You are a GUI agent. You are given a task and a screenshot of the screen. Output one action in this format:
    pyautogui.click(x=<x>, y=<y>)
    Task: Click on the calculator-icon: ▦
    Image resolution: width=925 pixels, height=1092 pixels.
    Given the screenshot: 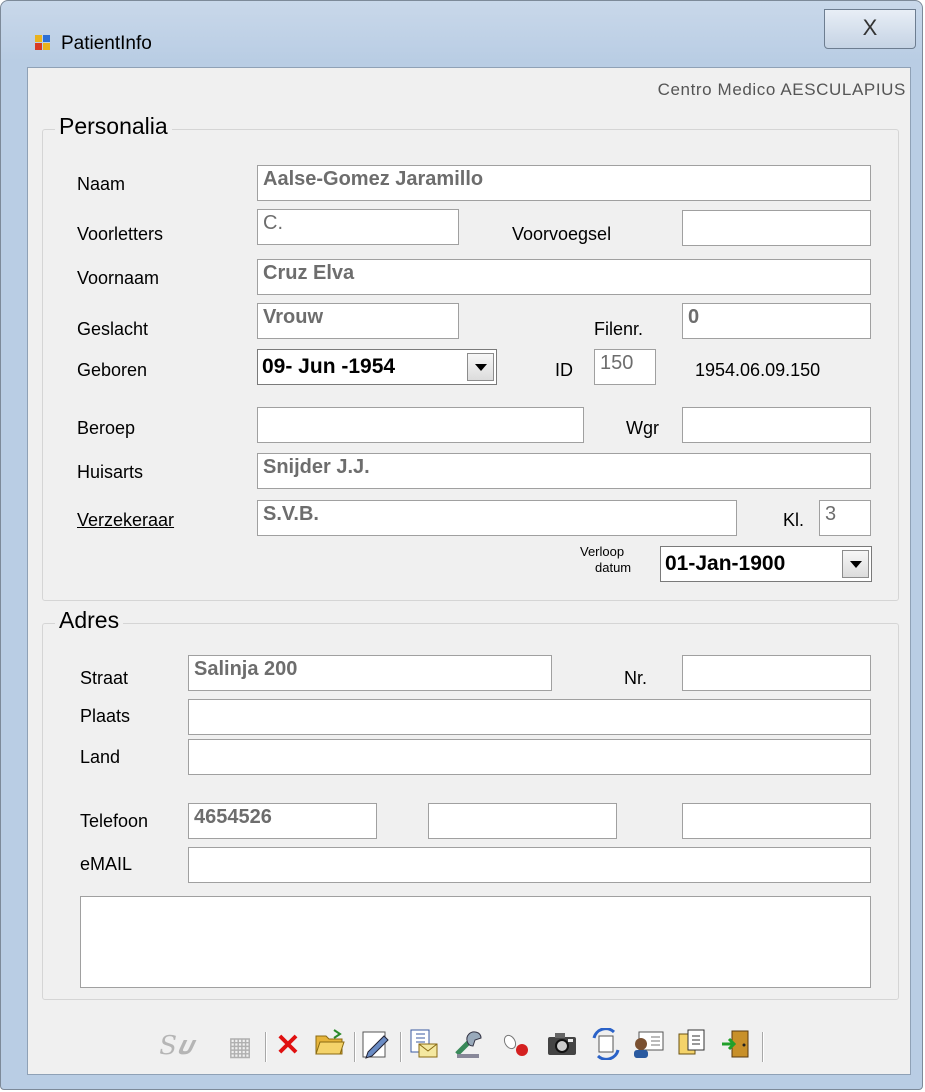 What is the action you would take?
    pyautogui.click(x=240, y=1046)
    